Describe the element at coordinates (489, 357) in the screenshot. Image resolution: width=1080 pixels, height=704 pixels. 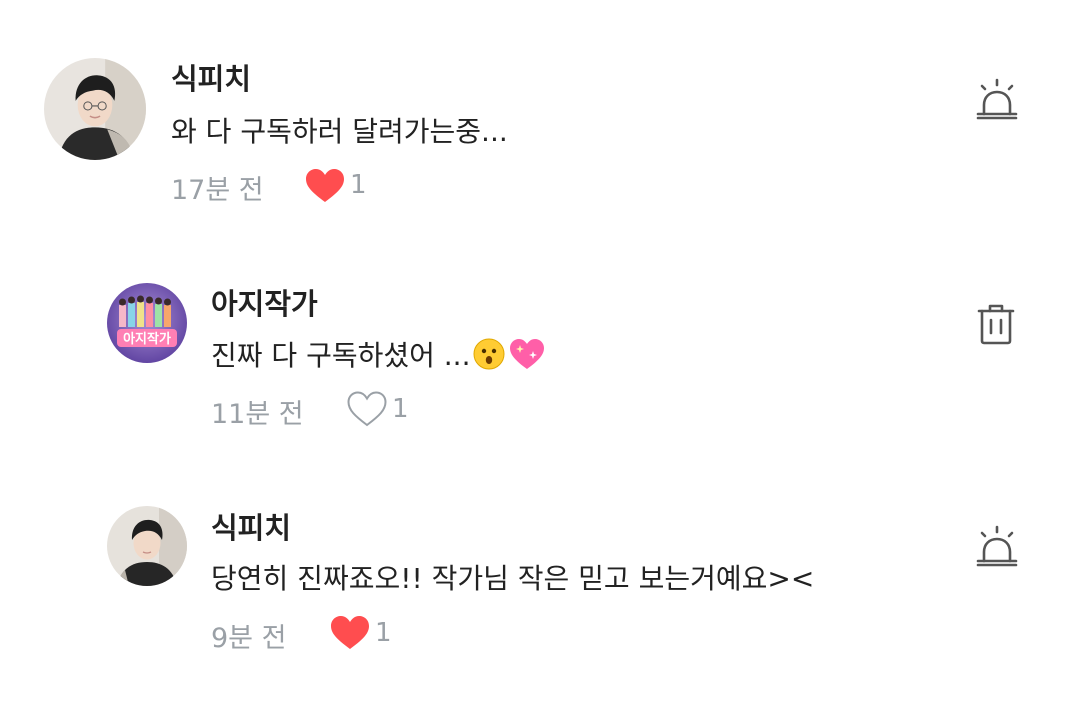
I see `hushed-face-emoji` at that location.